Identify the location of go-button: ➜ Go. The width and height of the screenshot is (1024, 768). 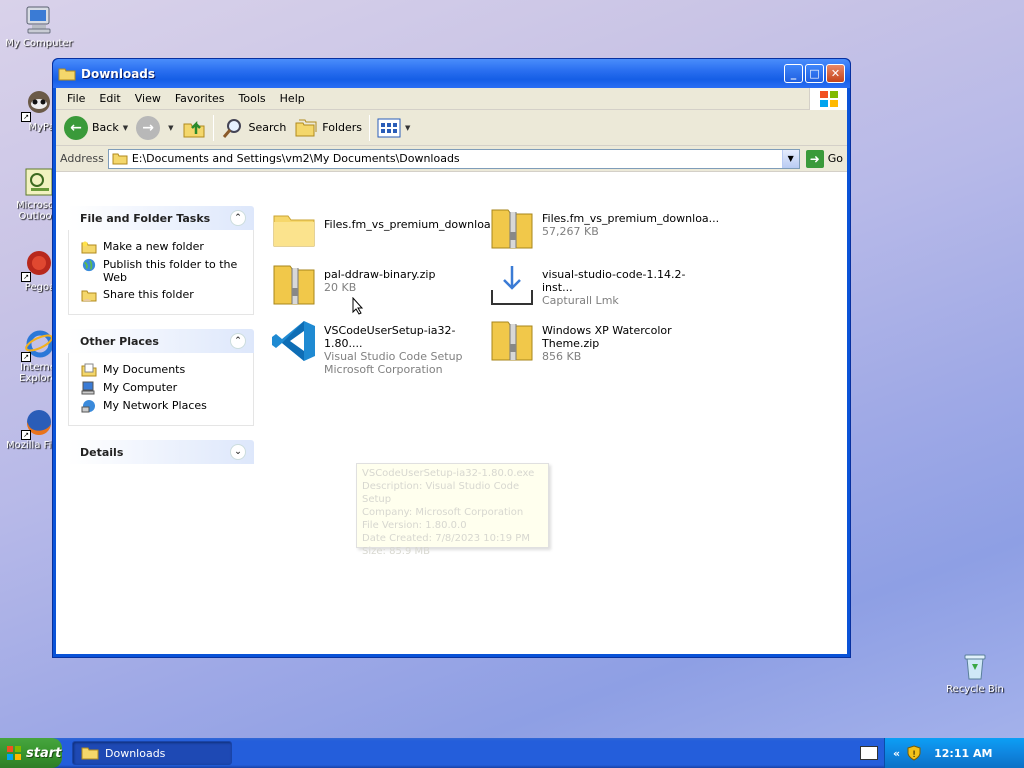
(824, 158).